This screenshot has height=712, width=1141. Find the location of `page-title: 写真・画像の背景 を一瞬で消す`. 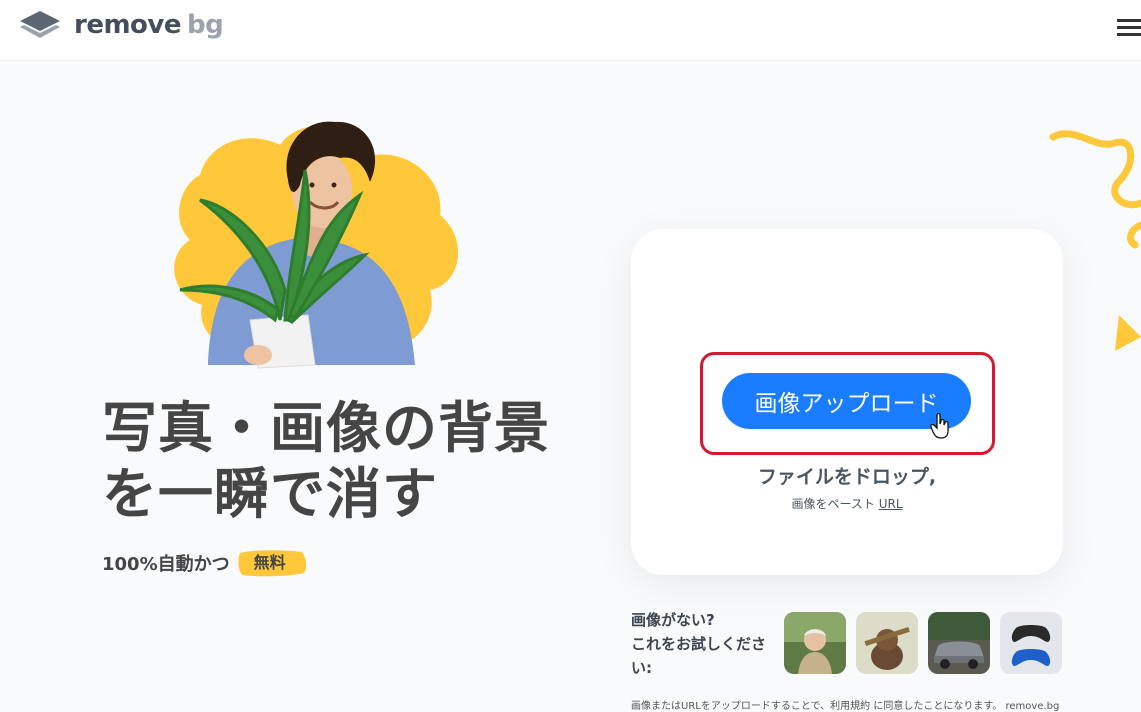

page-title: 写真・画像の背景 を一瞬で消す is located at coordinates (326, 461).